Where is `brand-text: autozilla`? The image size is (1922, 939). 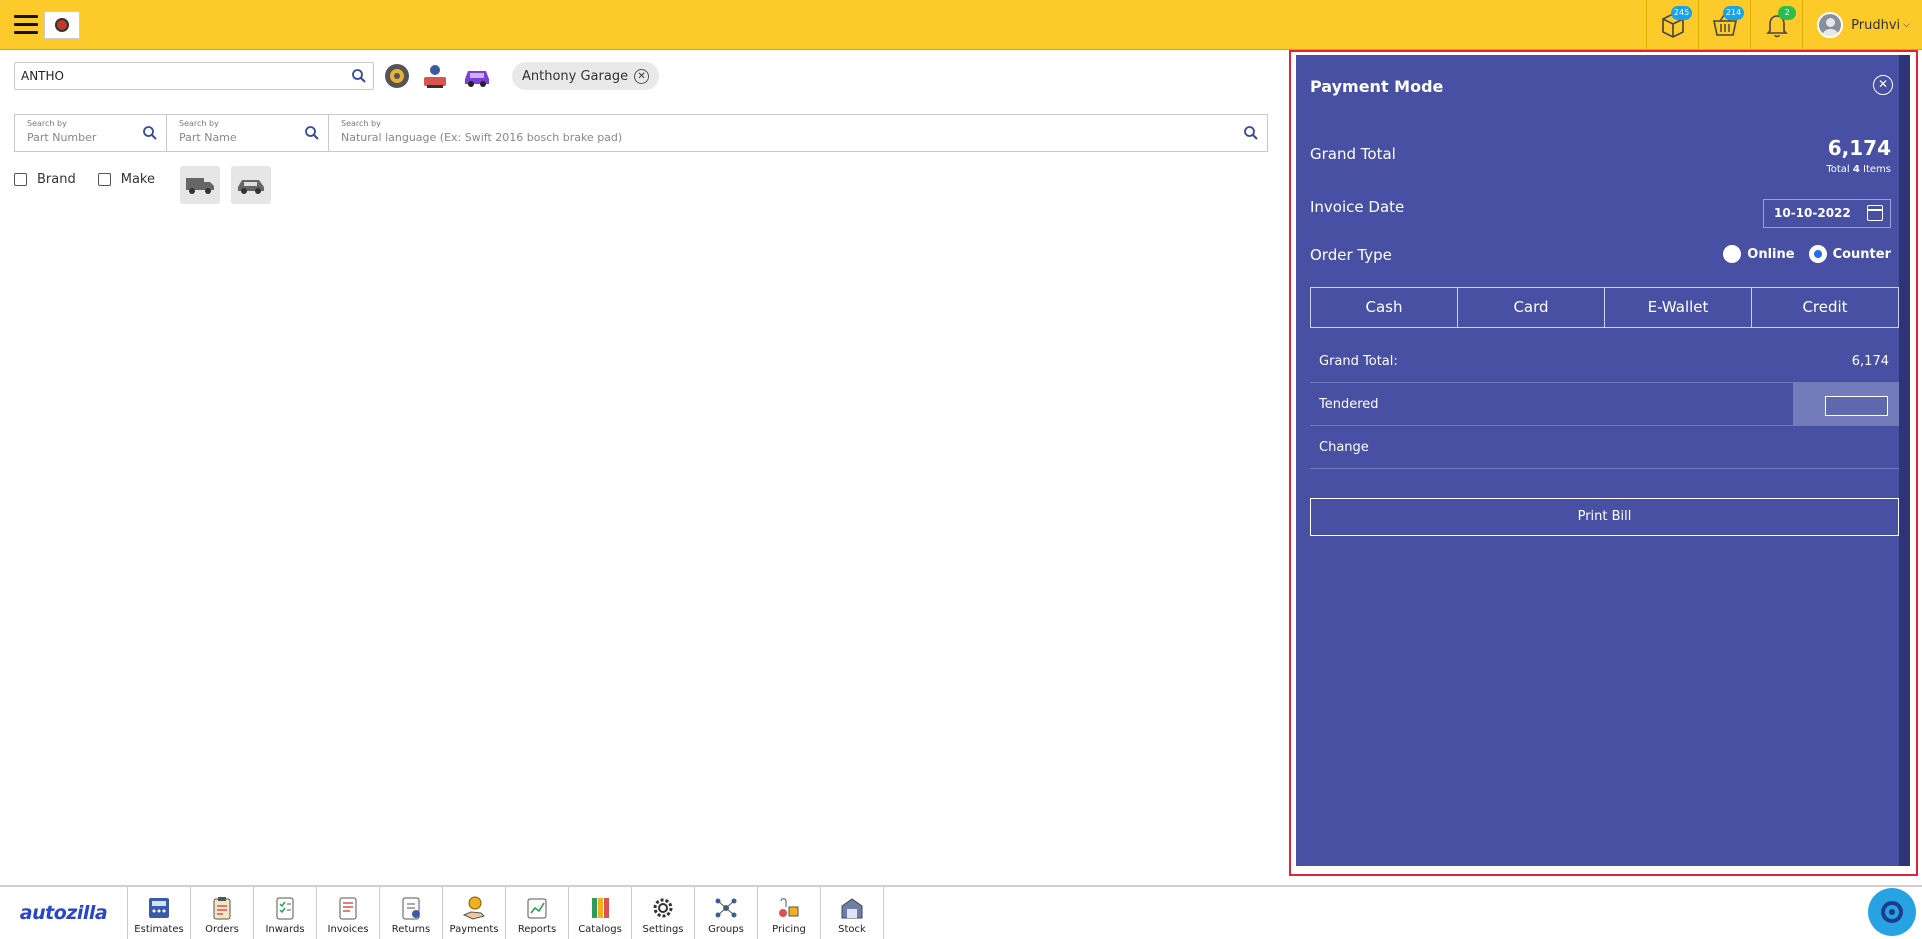 brand-text: autozilla is located at coordinates (63, 913).